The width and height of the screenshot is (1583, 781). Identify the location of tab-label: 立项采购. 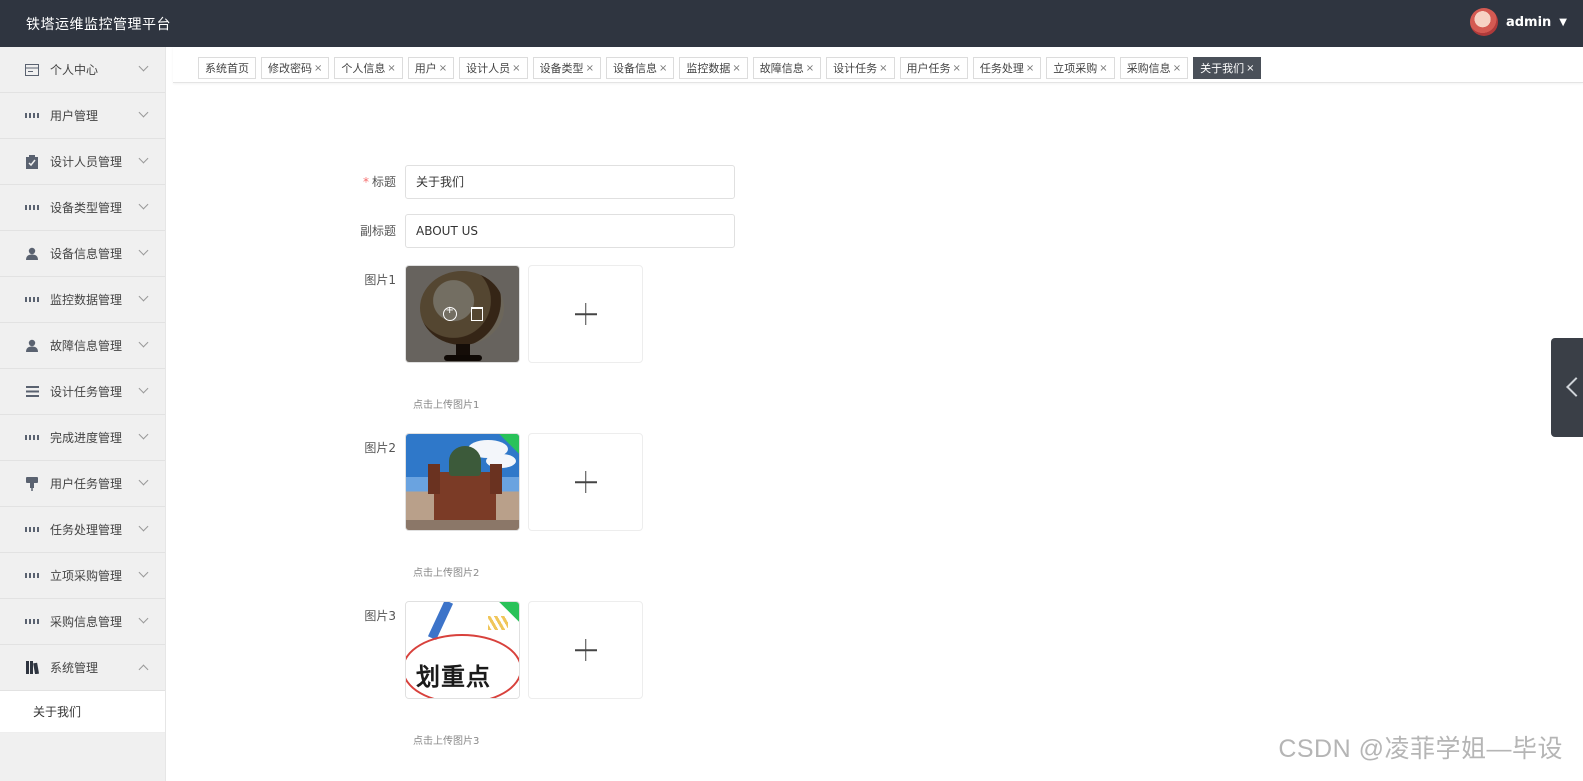
(1075, 68).